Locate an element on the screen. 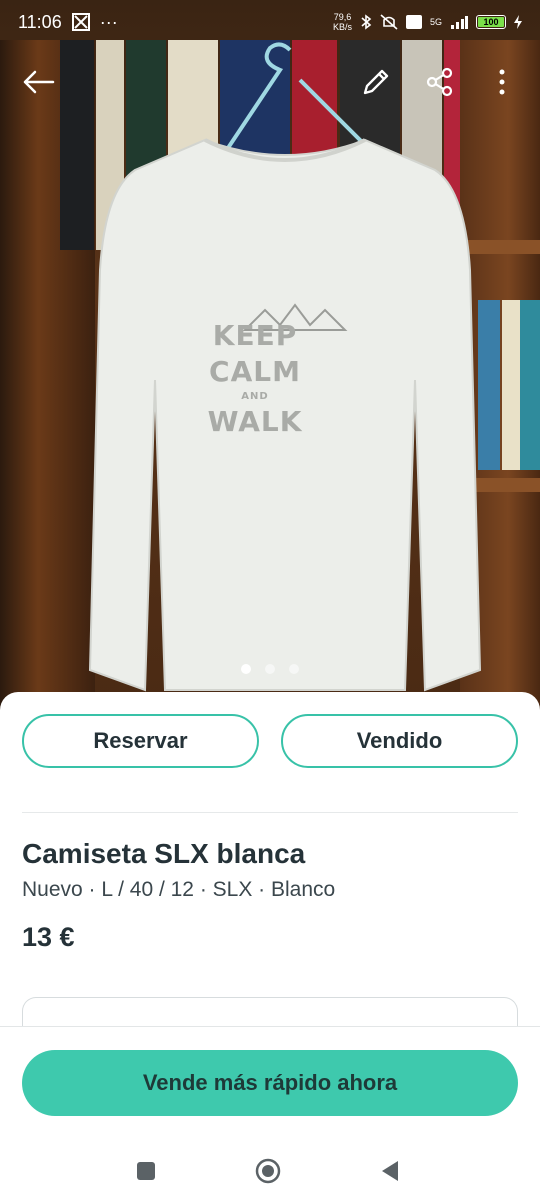  arrow-left-icon is located at coordinates (39, 82).